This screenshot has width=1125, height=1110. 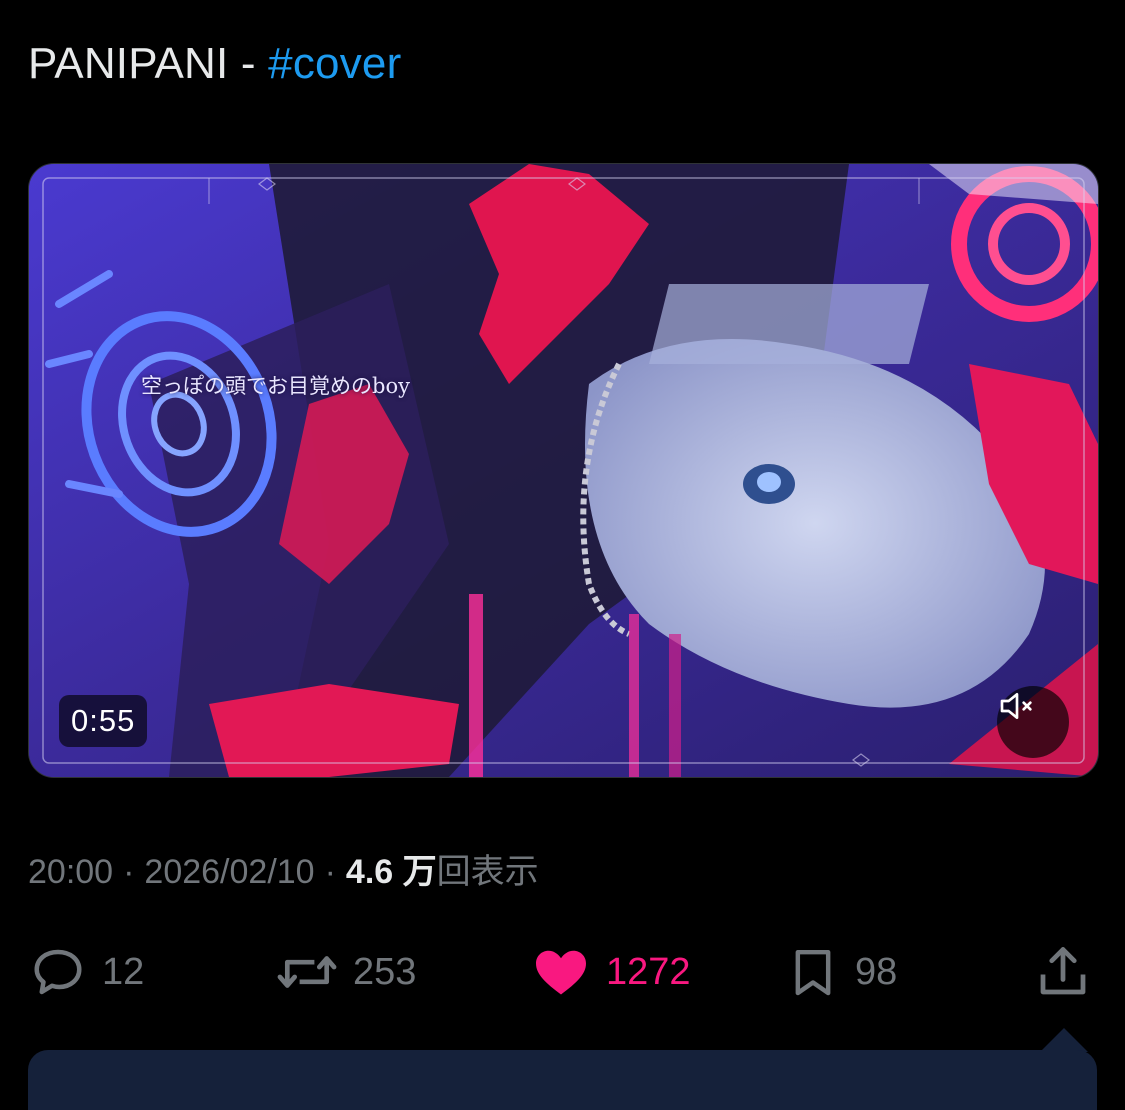 I want to click on bookmark-count: 98, so click(x=876, y=971).